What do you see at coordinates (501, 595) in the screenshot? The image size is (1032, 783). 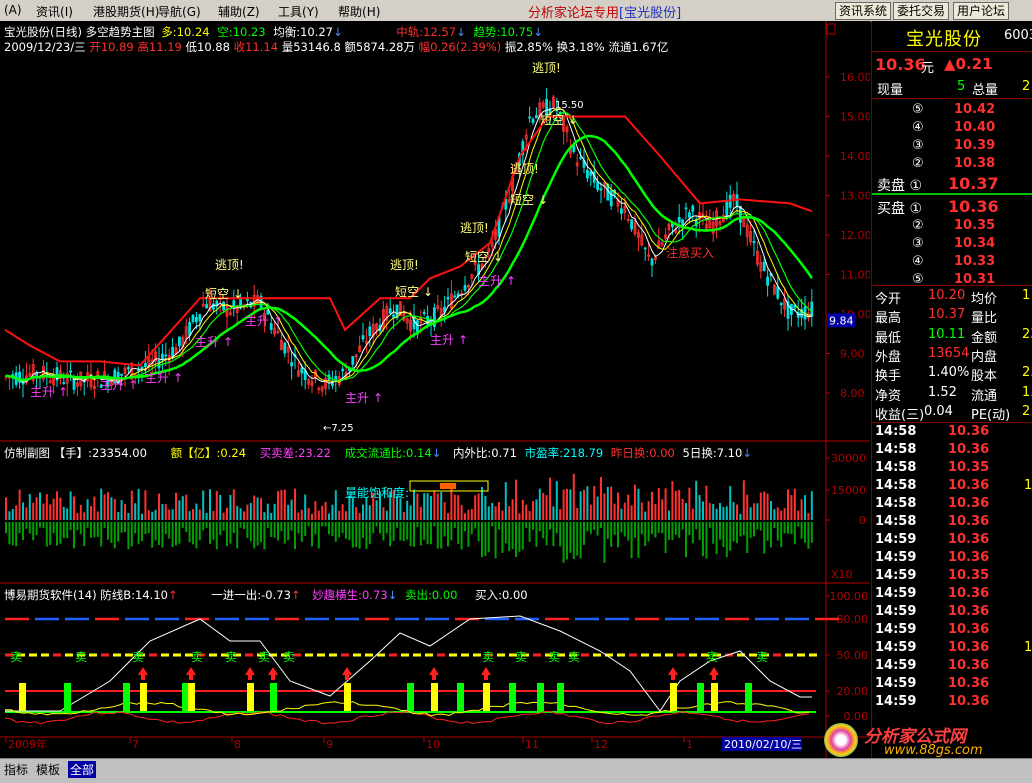 I see `sub2-mairu: 买入:0.00` at bounding box center [501, 595].